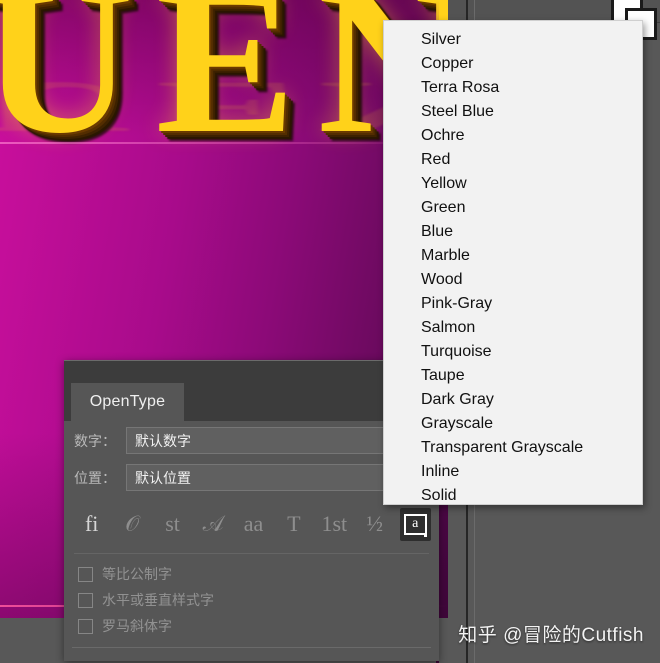  What do you see at coordinates (513, 136) in the screenshot?
I see `dropdown-item-ochre: Ochre` at bounding box center [513, 136].